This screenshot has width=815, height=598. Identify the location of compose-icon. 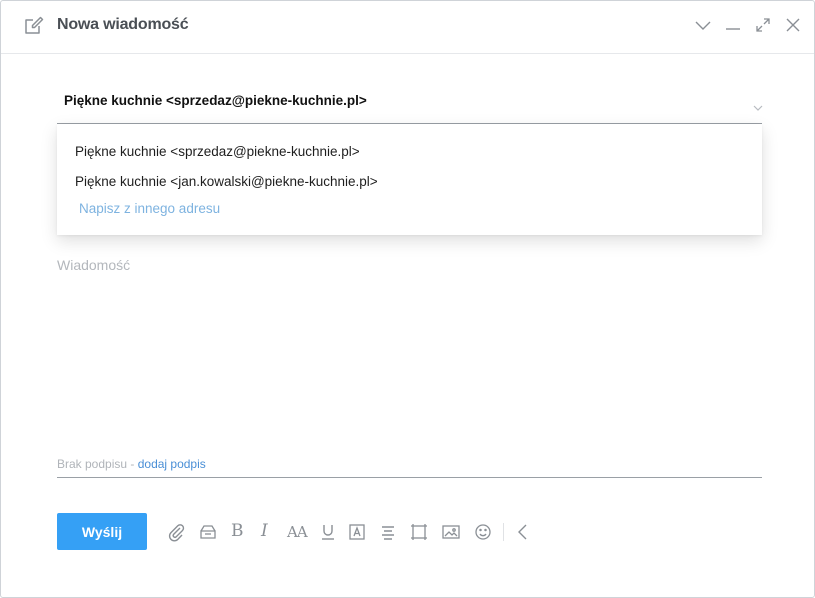
(34, 26).